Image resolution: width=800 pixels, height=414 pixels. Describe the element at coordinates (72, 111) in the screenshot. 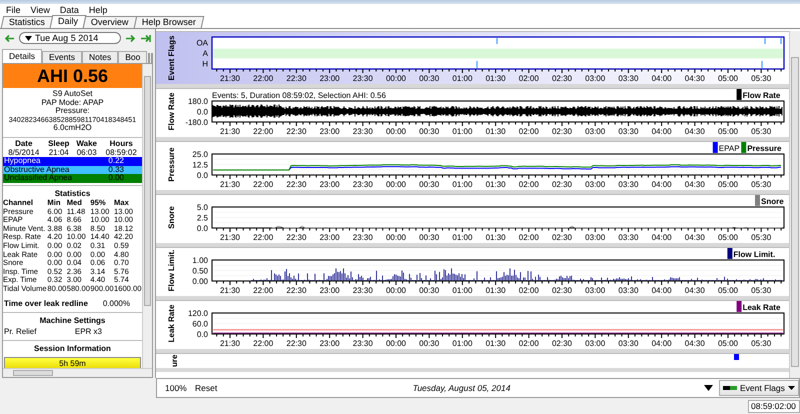

I see `machine-info-text: Pressure:` at that location.